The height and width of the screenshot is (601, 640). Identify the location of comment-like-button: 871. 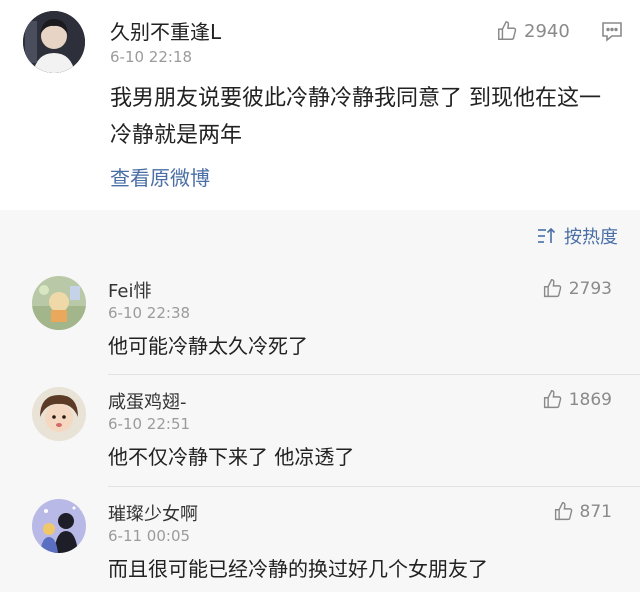
(582, 511).